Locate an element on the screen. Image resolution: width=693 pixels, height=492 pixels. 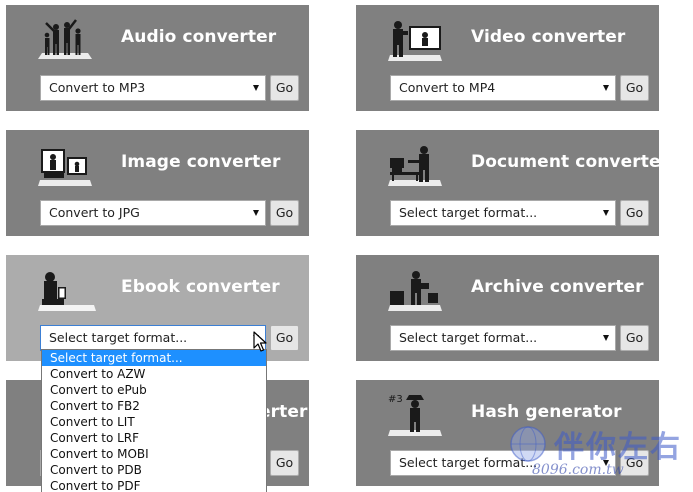
svg-text: #3 is located at coordinates (395, 399).